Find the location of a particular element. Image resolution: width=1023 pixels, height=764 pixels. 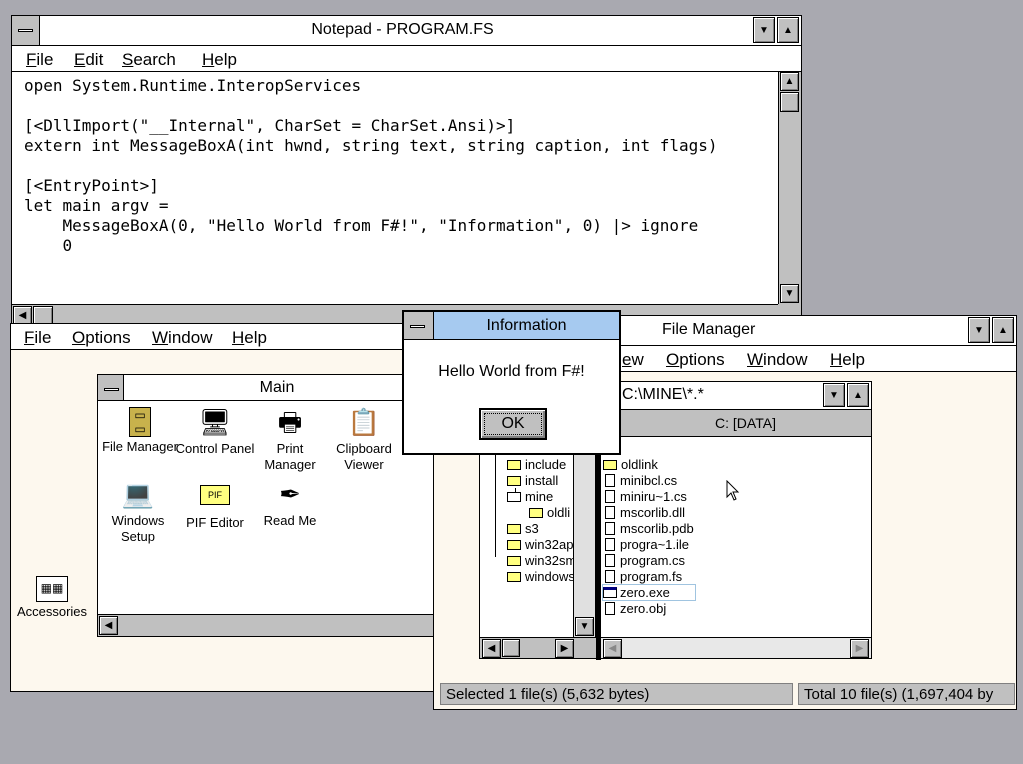

main-group-titlebar: Main is located at coordinates (267, 388).